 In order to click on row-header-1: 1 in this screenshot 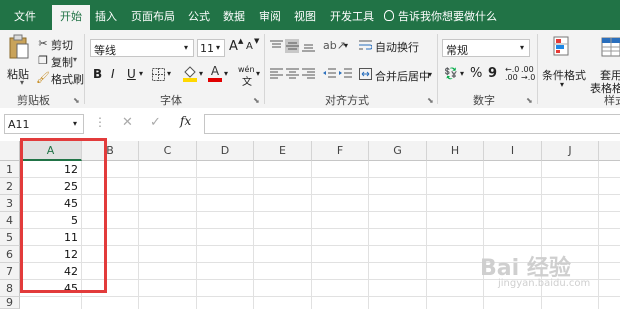, I will do `click(10, 169)`.